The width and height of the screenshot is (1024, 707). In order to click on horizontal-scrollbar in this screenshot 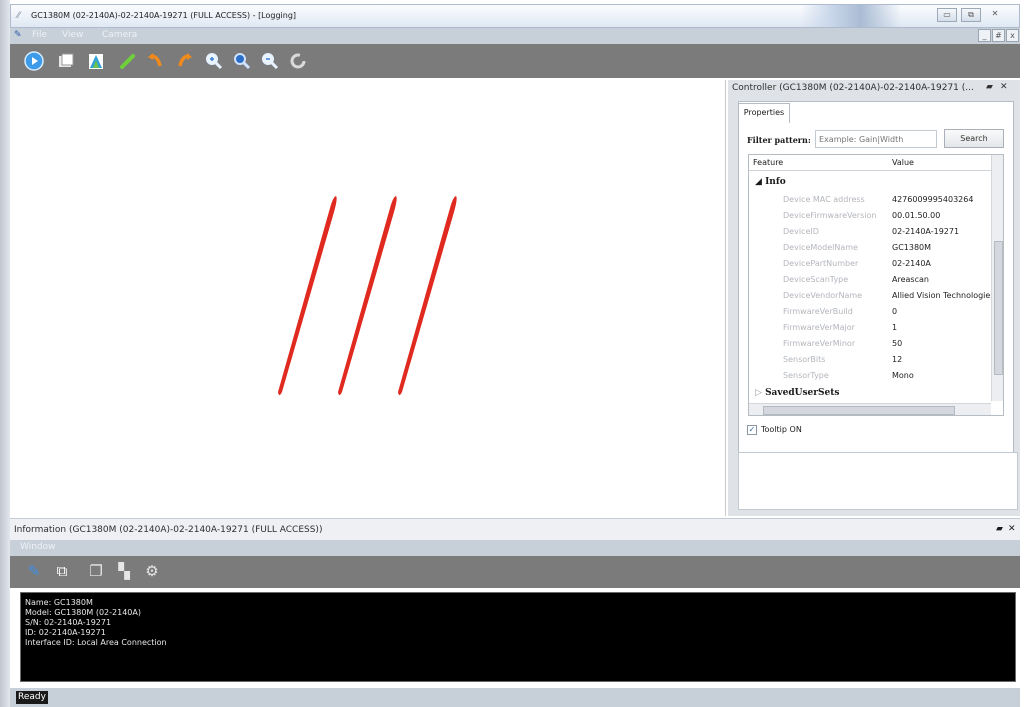, I will do `click(870, 409)`.